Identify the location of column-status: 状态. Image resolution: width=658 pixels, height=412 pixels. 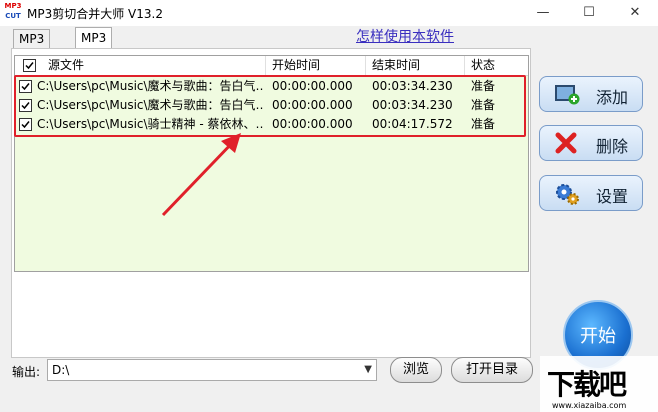
(496, 65).